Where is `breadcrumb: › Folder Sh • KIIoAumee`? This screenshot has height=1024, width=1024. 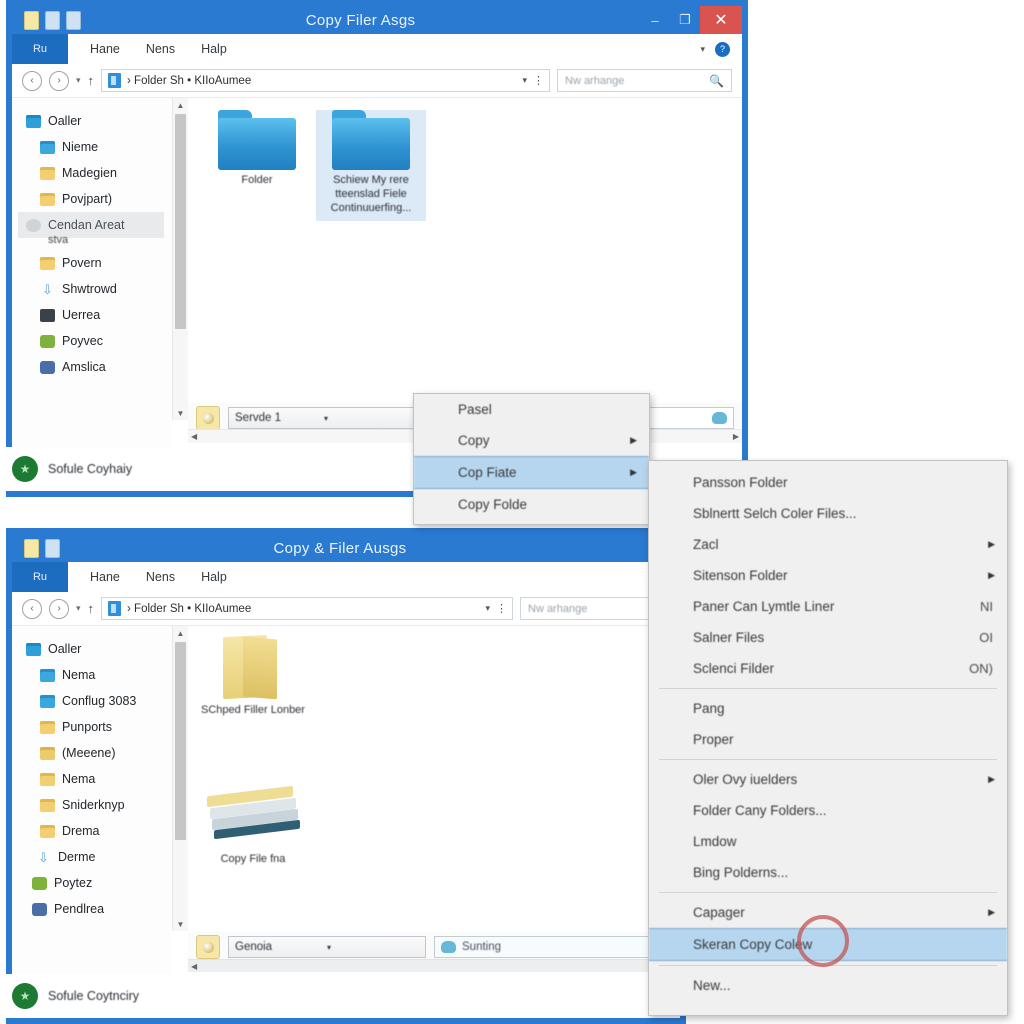 breadcrumb: › Folder Sh • KIIoAumee is located at coordinates (303, 609).